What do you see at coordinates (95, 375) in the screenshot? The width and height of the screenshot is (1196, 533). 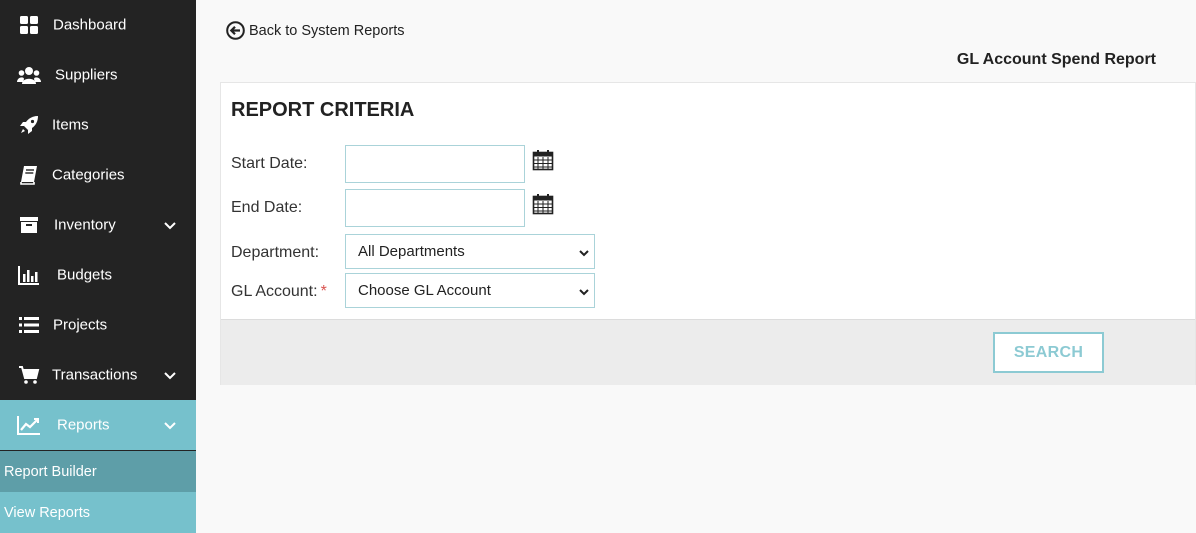 I see `sidebar-item-label: Transactions` at bounding box center [95, 375].